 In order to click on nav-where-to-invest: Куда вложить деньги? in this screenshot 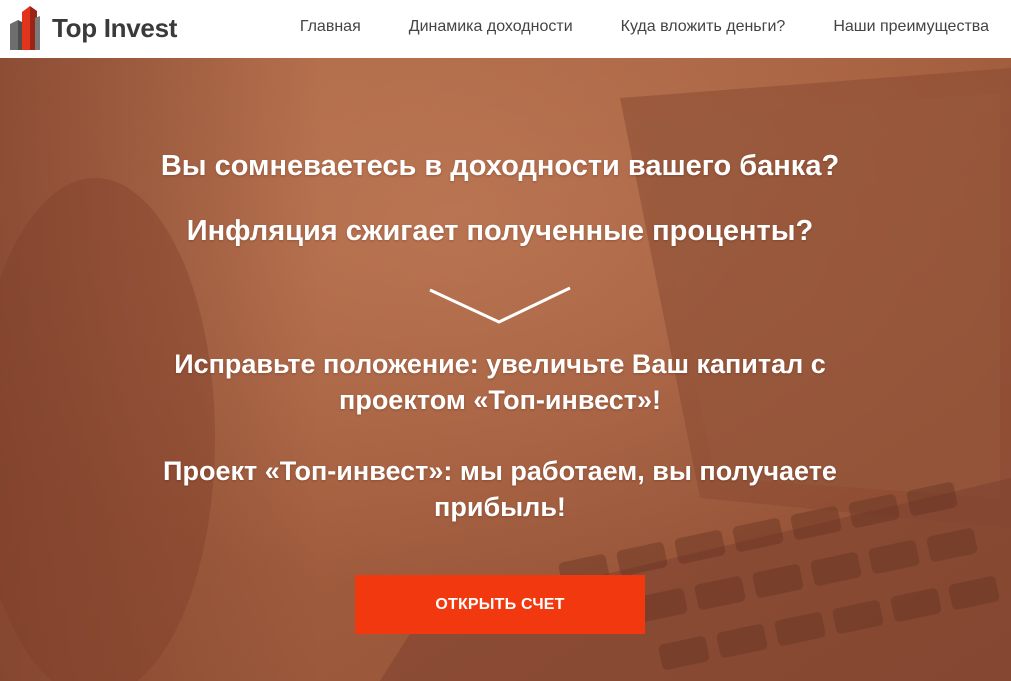, I will do `click(703, 27)`.